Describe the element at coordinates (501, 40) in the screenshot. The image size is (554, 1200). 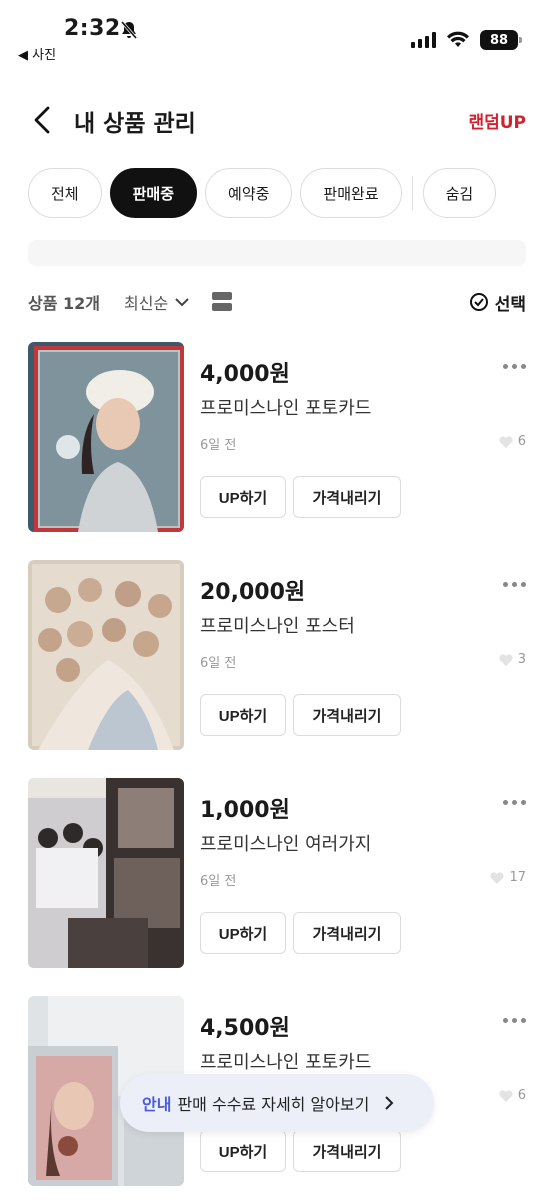
I see `battery-indicator: 88` at that location.